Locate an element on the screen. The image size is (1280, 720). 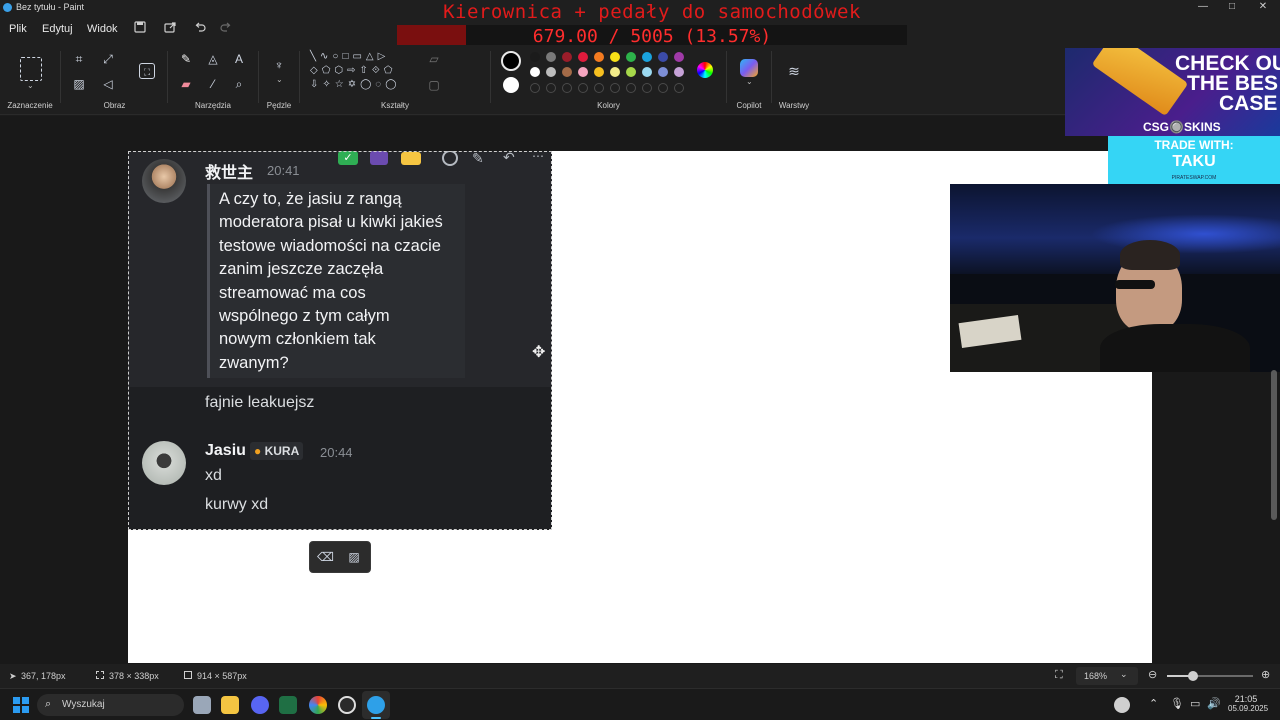
search-box: ⌕ Wyszukaj is located at coordinates (110, 705).